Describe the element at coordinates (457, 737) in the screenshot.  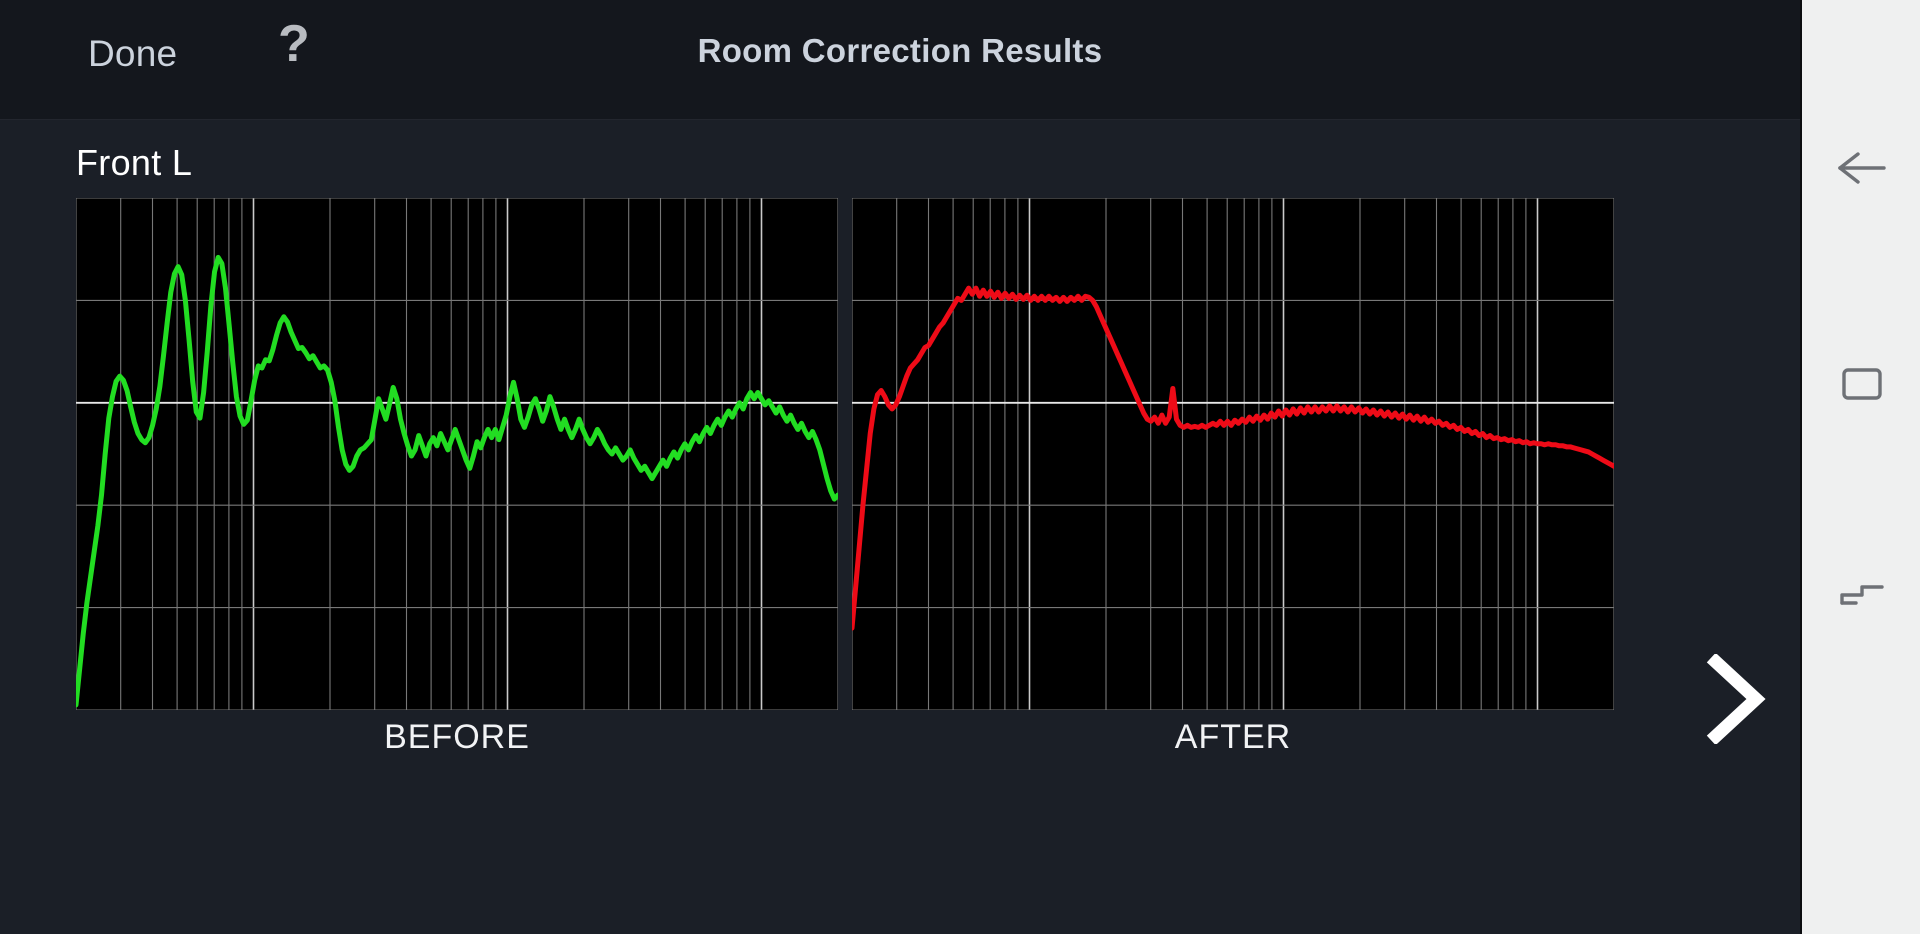
I see `chart-caption-before: BEFORE` at that location.